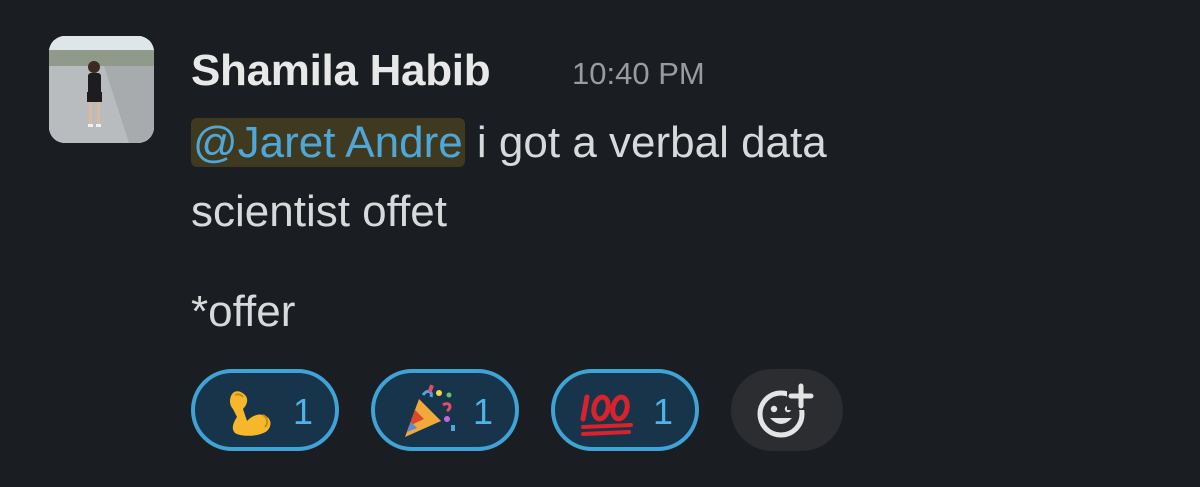 The width and height of the screenshot is (1200, 487). I want to click on reaction-hundred-points: 1, so click(625, 410).